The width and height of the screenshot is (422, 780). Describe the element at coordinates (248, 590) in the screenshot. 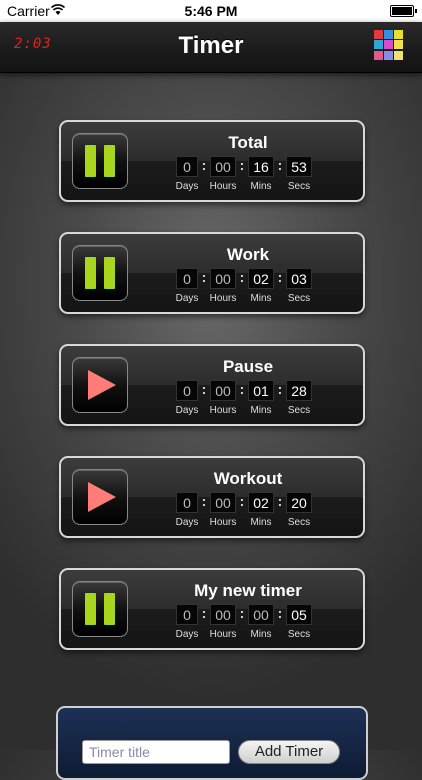

I see `timer-name: My new timer` at that location.